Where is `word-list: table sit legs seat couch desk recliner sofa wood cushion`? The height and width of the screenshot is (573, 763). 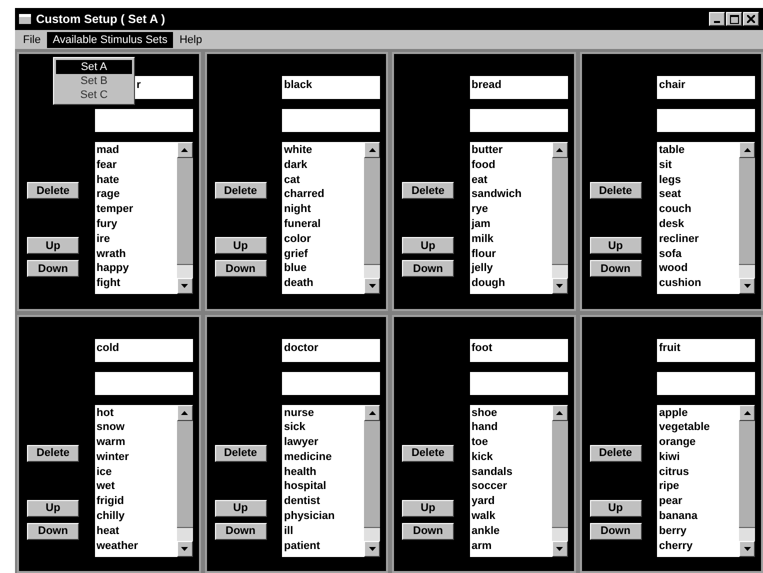
word-list: table sit legs seat couch desk recliner sofa wood cushion is located at coordinates (706, 218).